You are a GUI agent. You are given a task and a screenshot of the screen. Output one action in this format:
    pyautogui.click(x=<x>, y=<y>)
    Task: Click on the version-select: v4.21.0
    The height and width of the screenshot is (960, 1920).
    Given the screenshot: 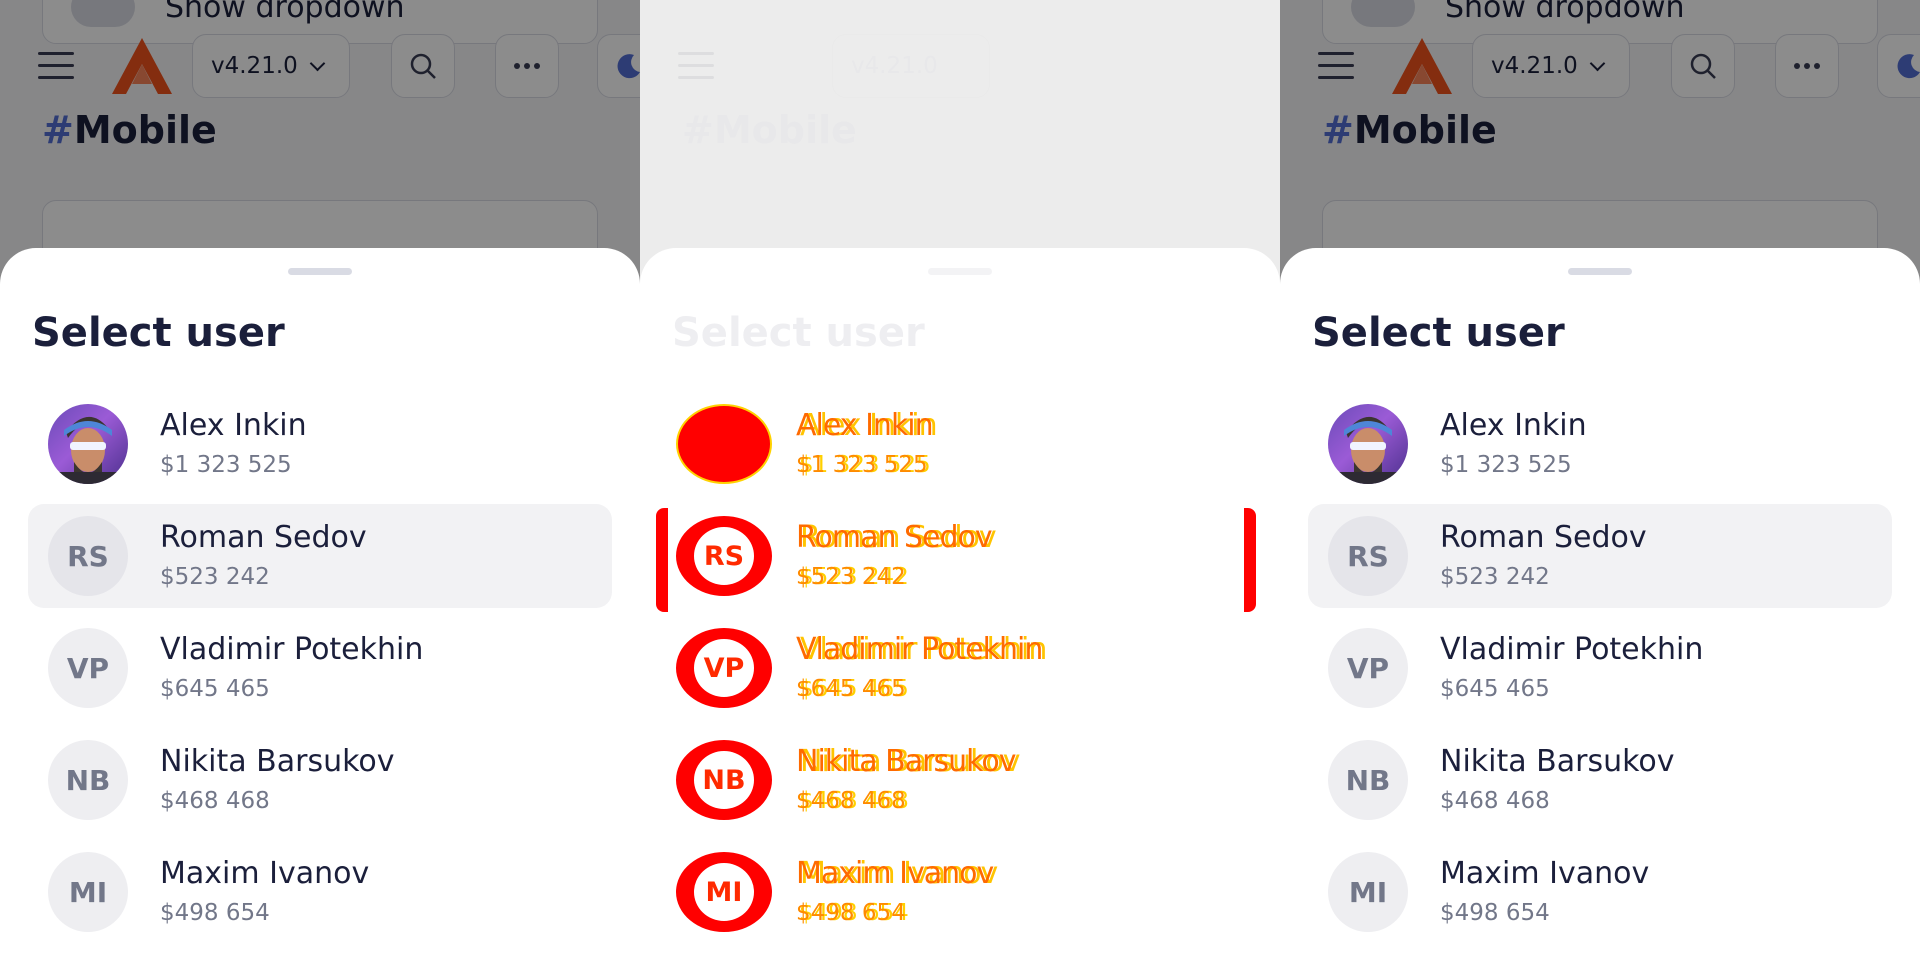 What is the action you would take?
    pyautogui.click(x=911, y=66)
    